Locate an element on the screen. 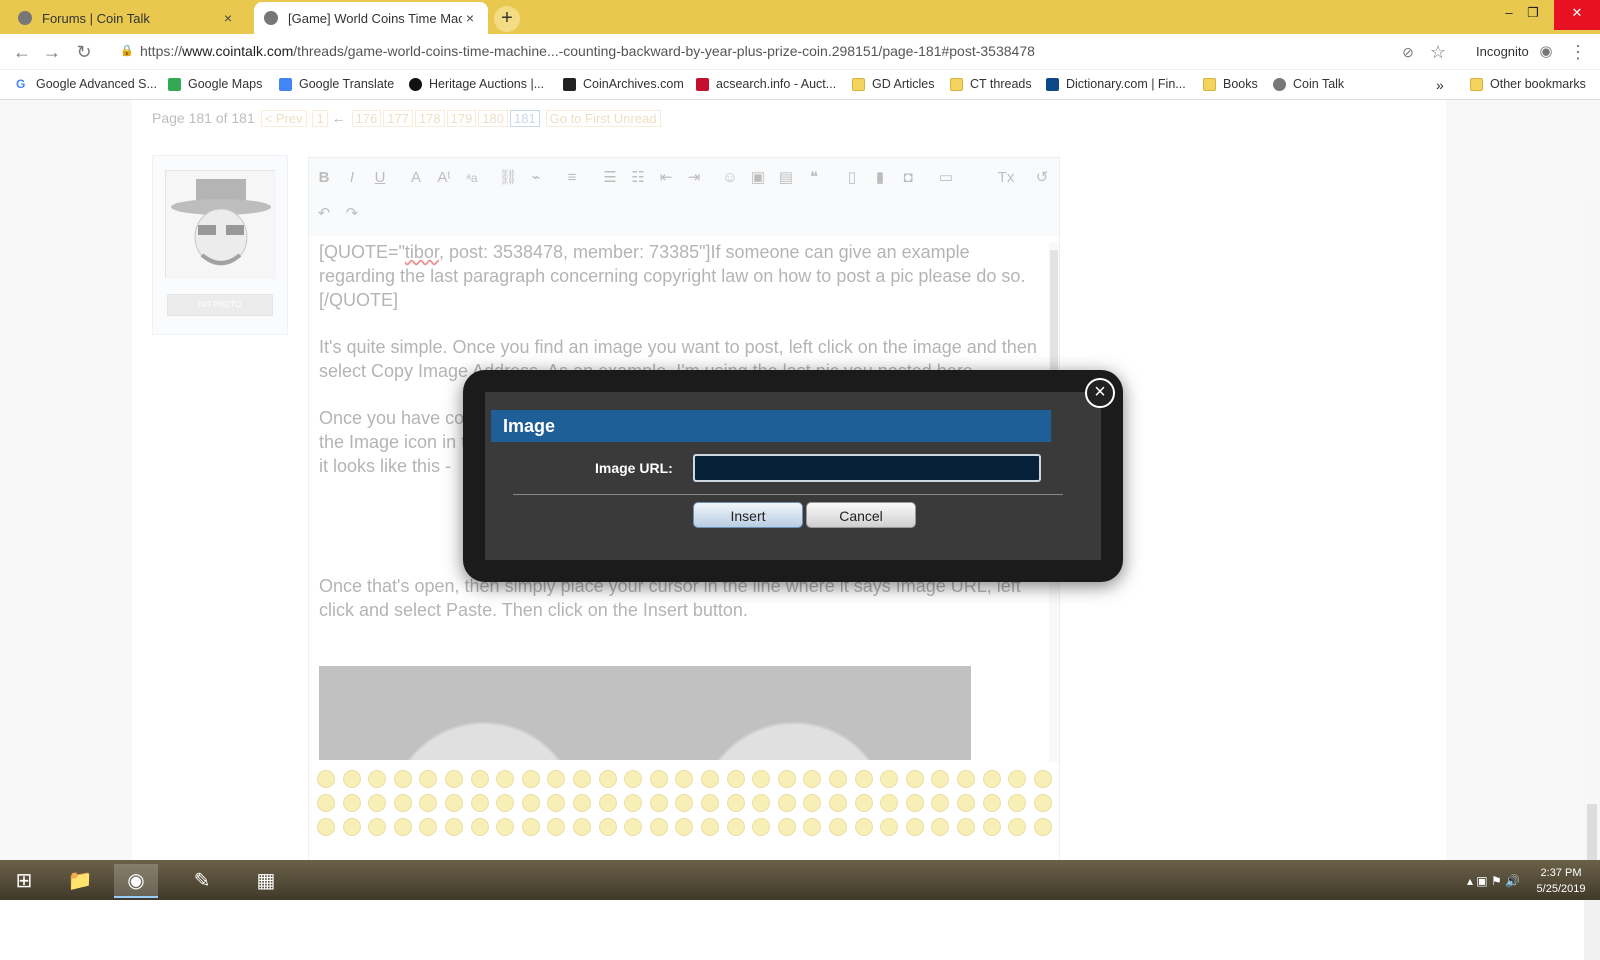  bookmark-other: Other bookmarks is located at coordinates (1528, 84).